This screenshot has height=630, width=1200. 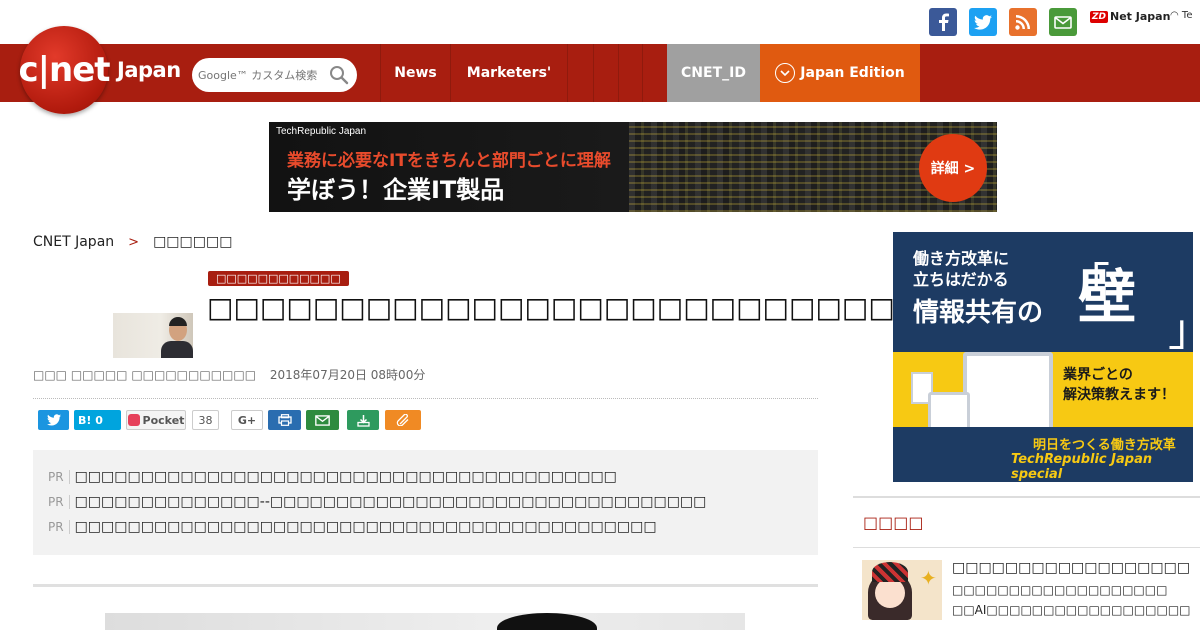 What do you see at coordinates (1140, 16) in the screenshot?
I see `zdnet-label: Net Japan` at bounding box center [1140, 16].